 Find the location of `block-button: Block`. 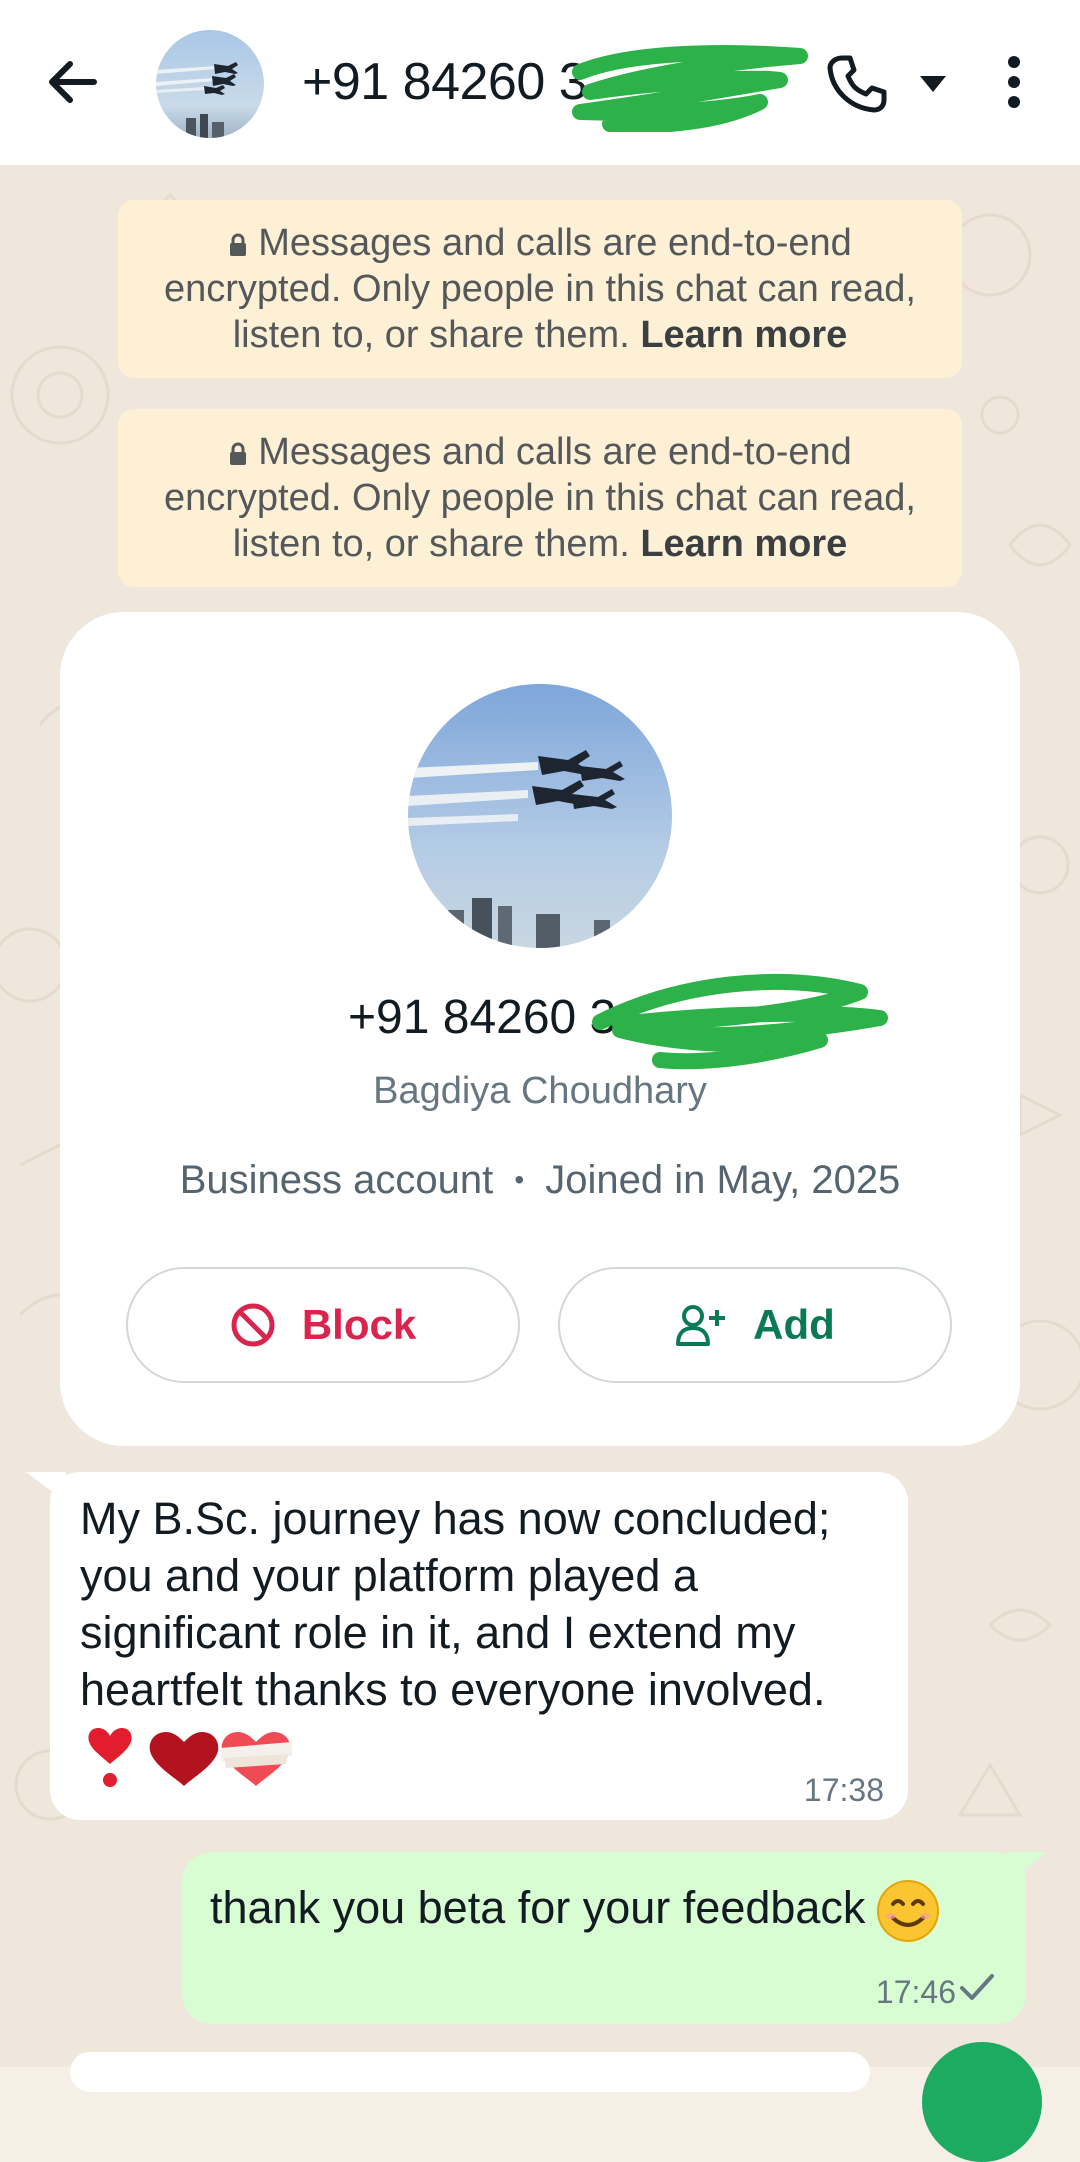

block-button: Block is located at coordinates (323, 1325).